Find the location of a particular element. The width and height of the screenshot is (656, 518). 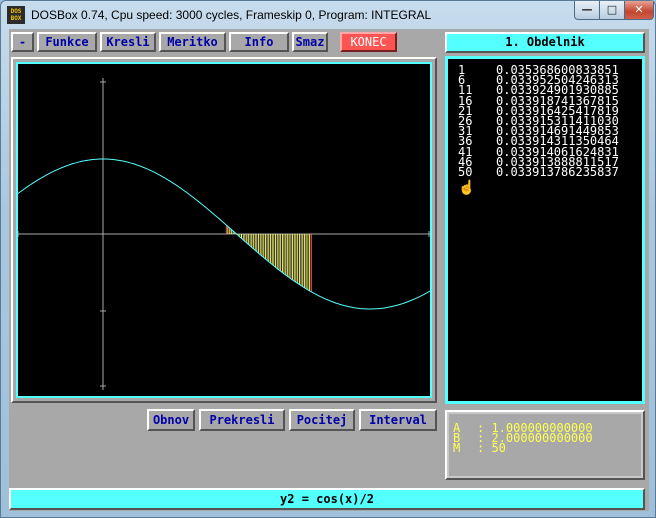

result-value: 0.033913786235837 is located at coordinates (557, 171).